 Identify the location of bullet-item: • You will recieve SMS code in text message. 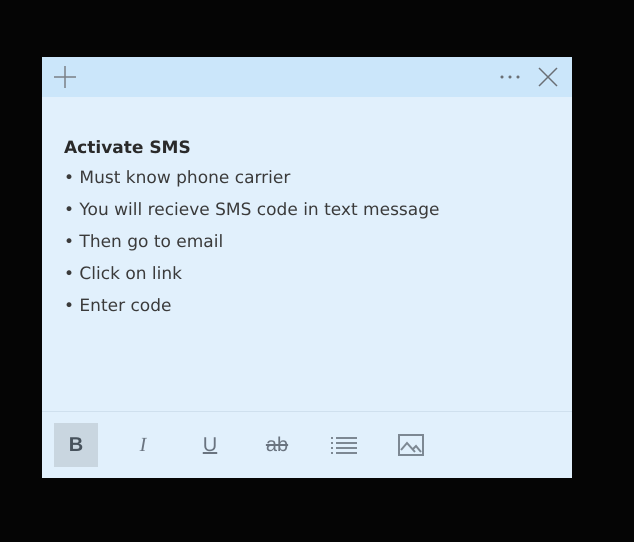
(252, 210).